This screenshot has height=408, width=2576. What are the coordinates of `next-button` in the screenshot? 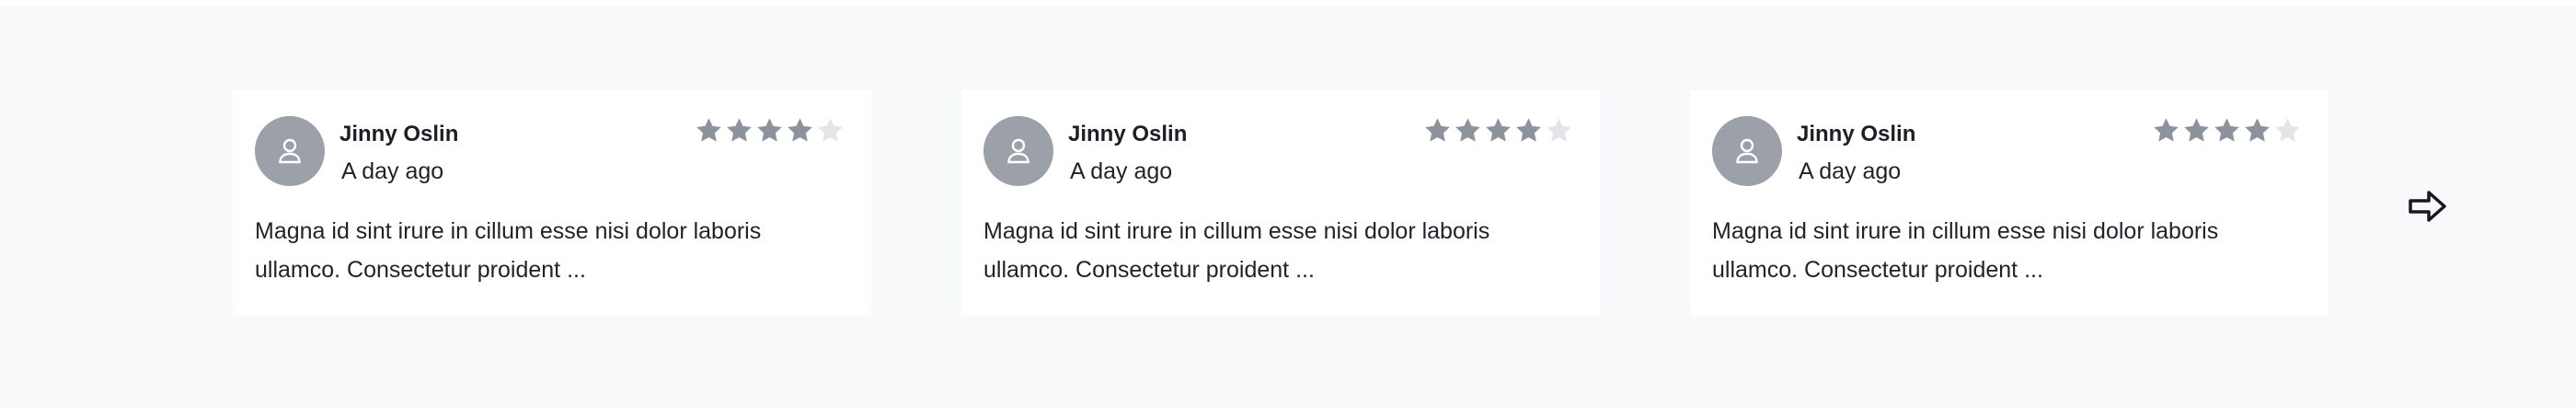 It's located at (2428, 206).